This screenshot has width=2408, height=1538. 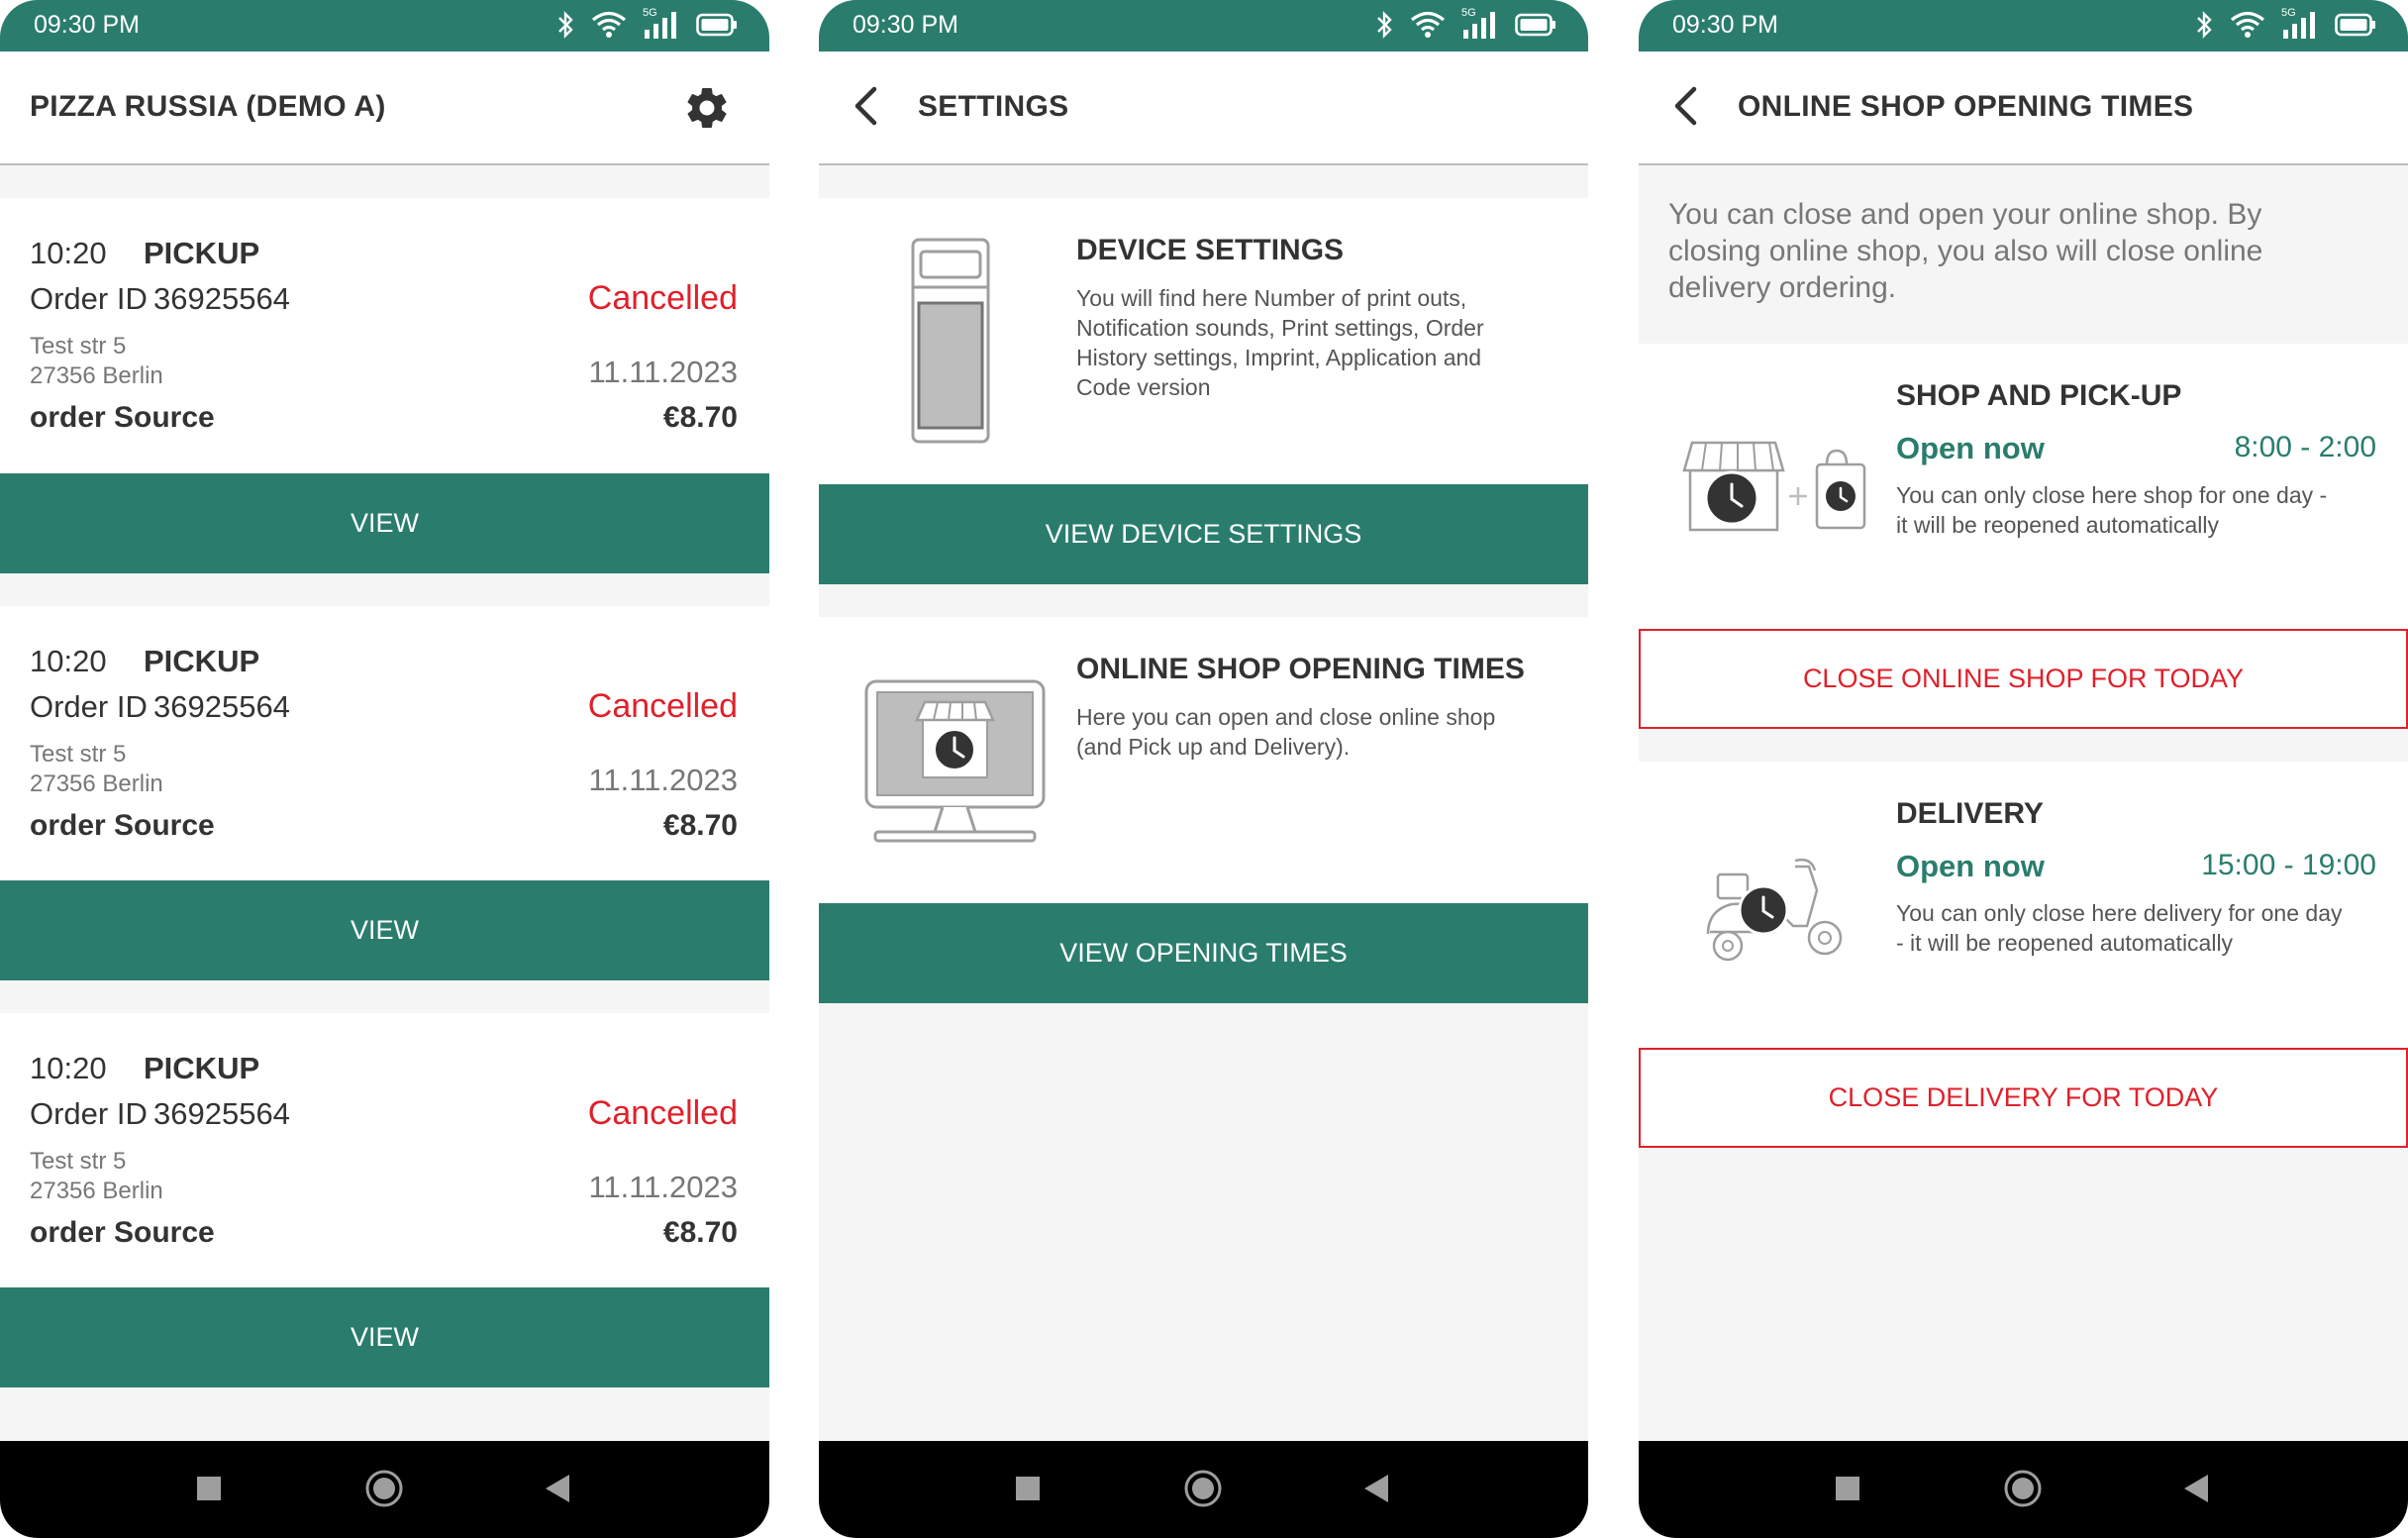 What do you see at coordinates (707, 108) in the screenshot?
I see `settings-gear-icon` at bounding box center [707, 108].